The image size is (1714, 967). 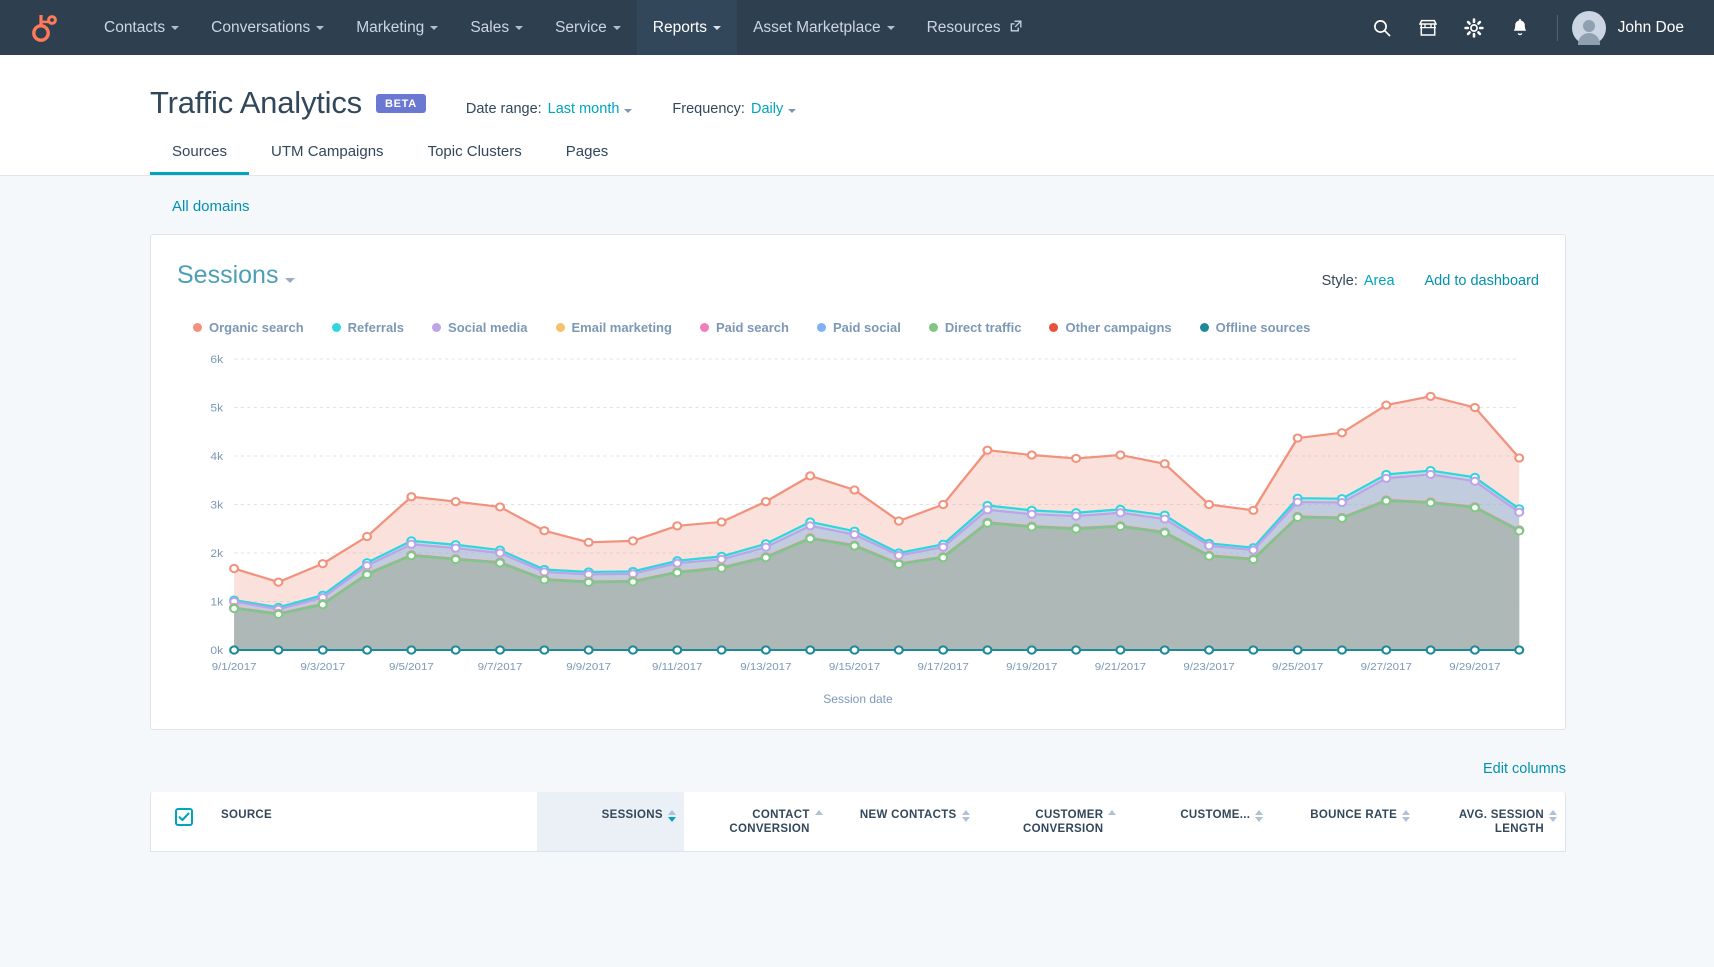 What do you see at coordinates (45, 28) in the screenshot?
I see `hubspot-sprocket-logo` at bounding box center [45, 28].